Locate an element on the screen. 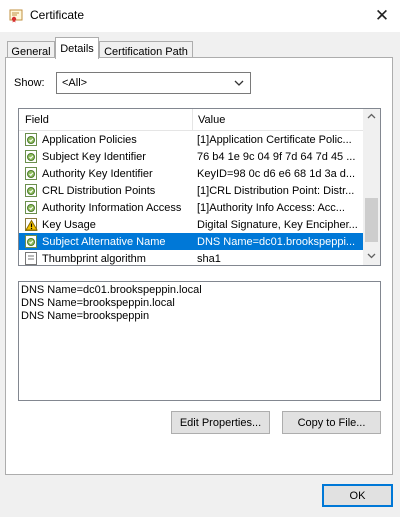 The height and width of the screenshot is (517, 400). detail-line: DNS Name=brookspeppin.local is located at coordinates (98, 303).